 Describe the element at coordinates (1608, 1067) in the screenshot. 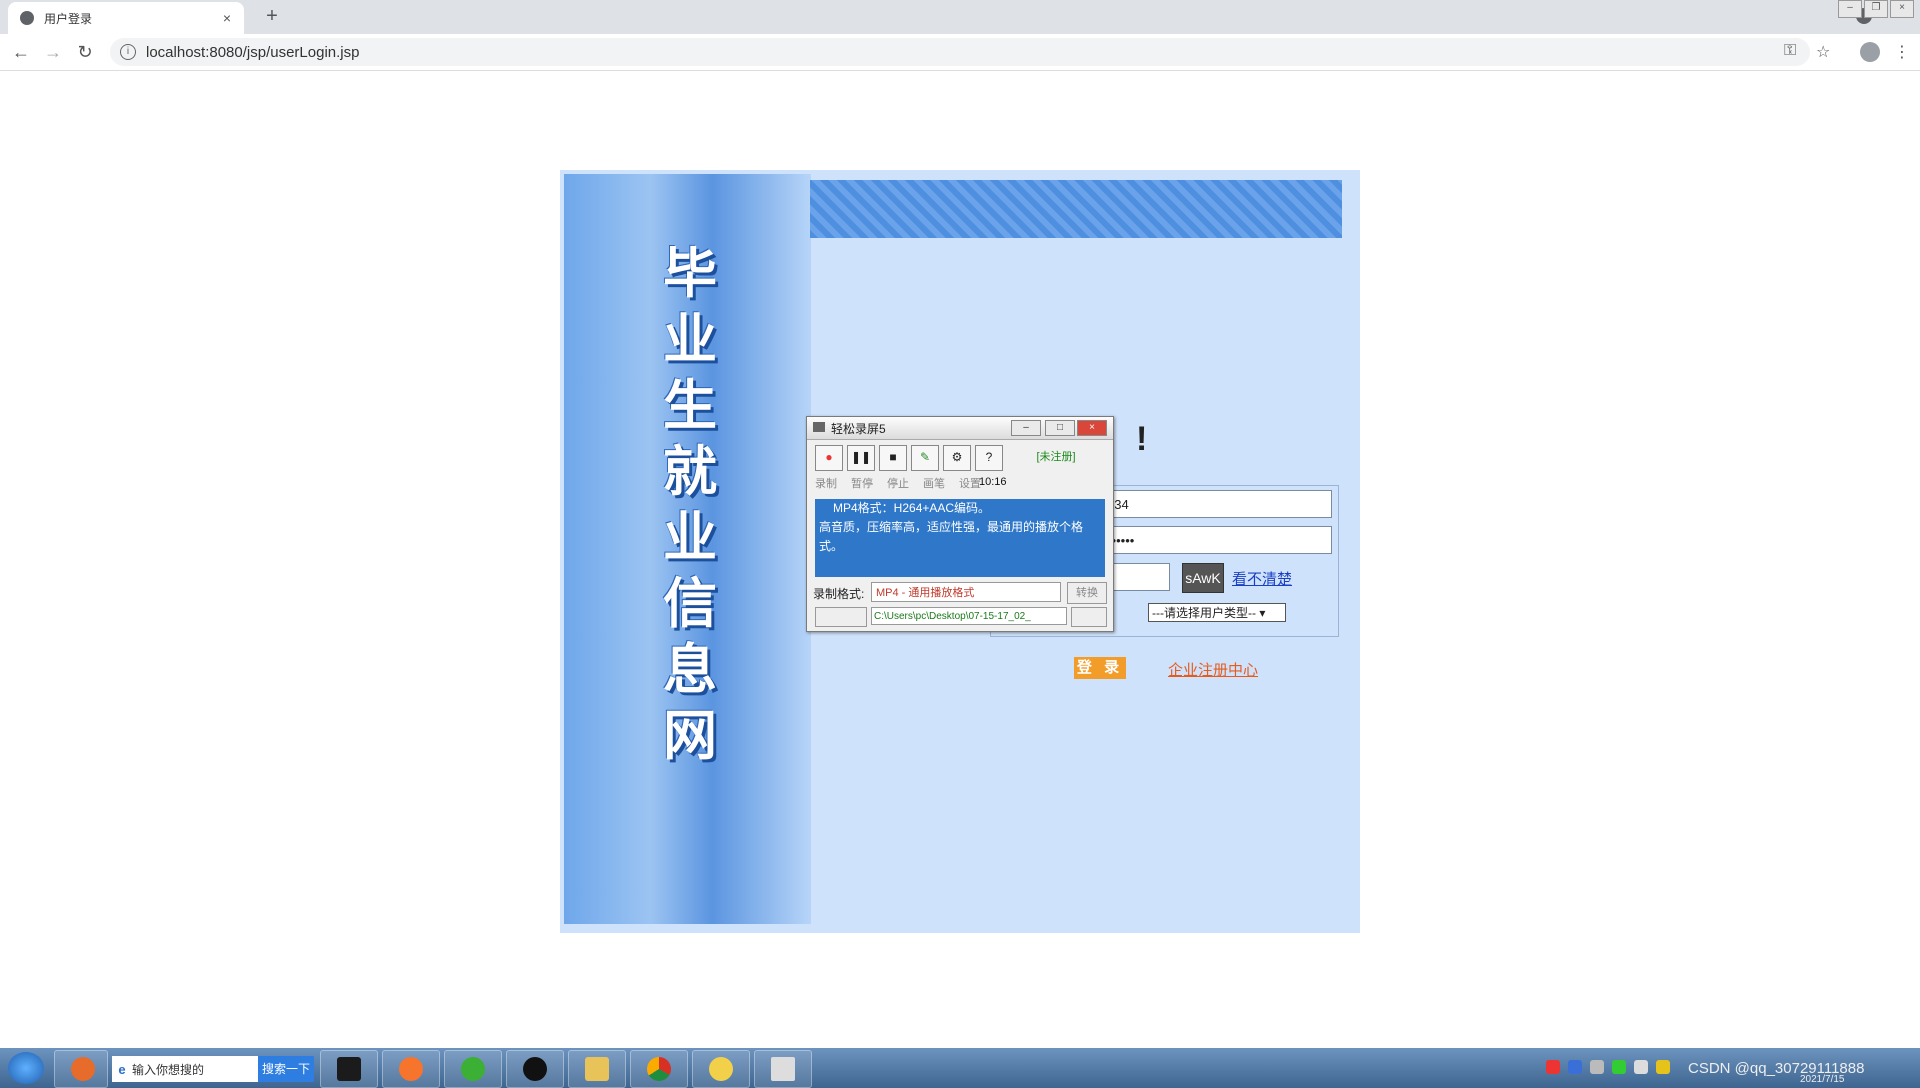

I see `system-tray` at that location.